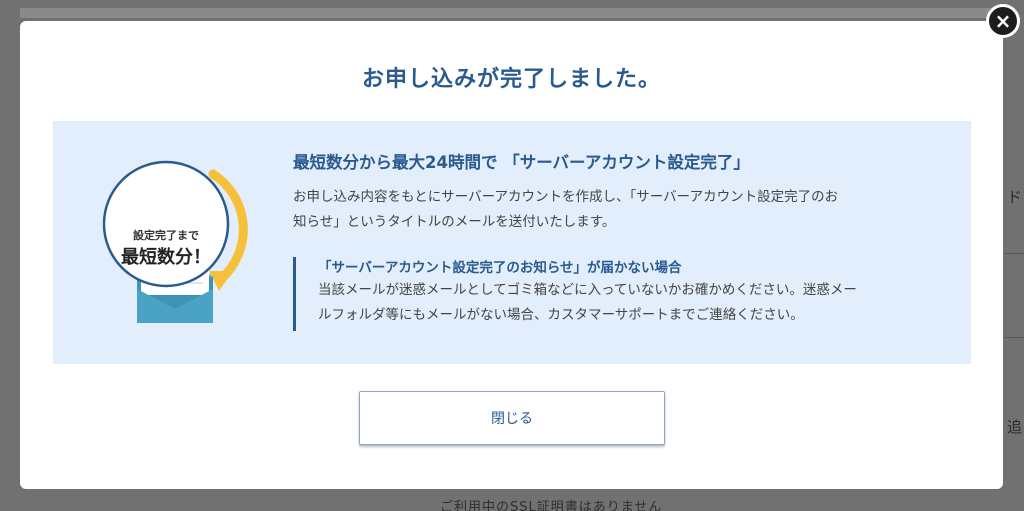 This screenshot has width=1024, height=511. I want to click on background-text: 追, so click(1014, 427).